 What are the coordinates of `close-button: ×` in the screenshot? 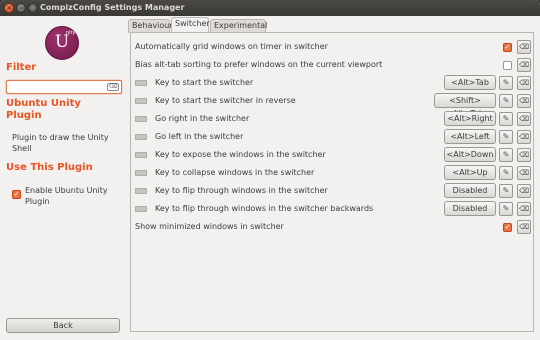 It's located at (9, 8).